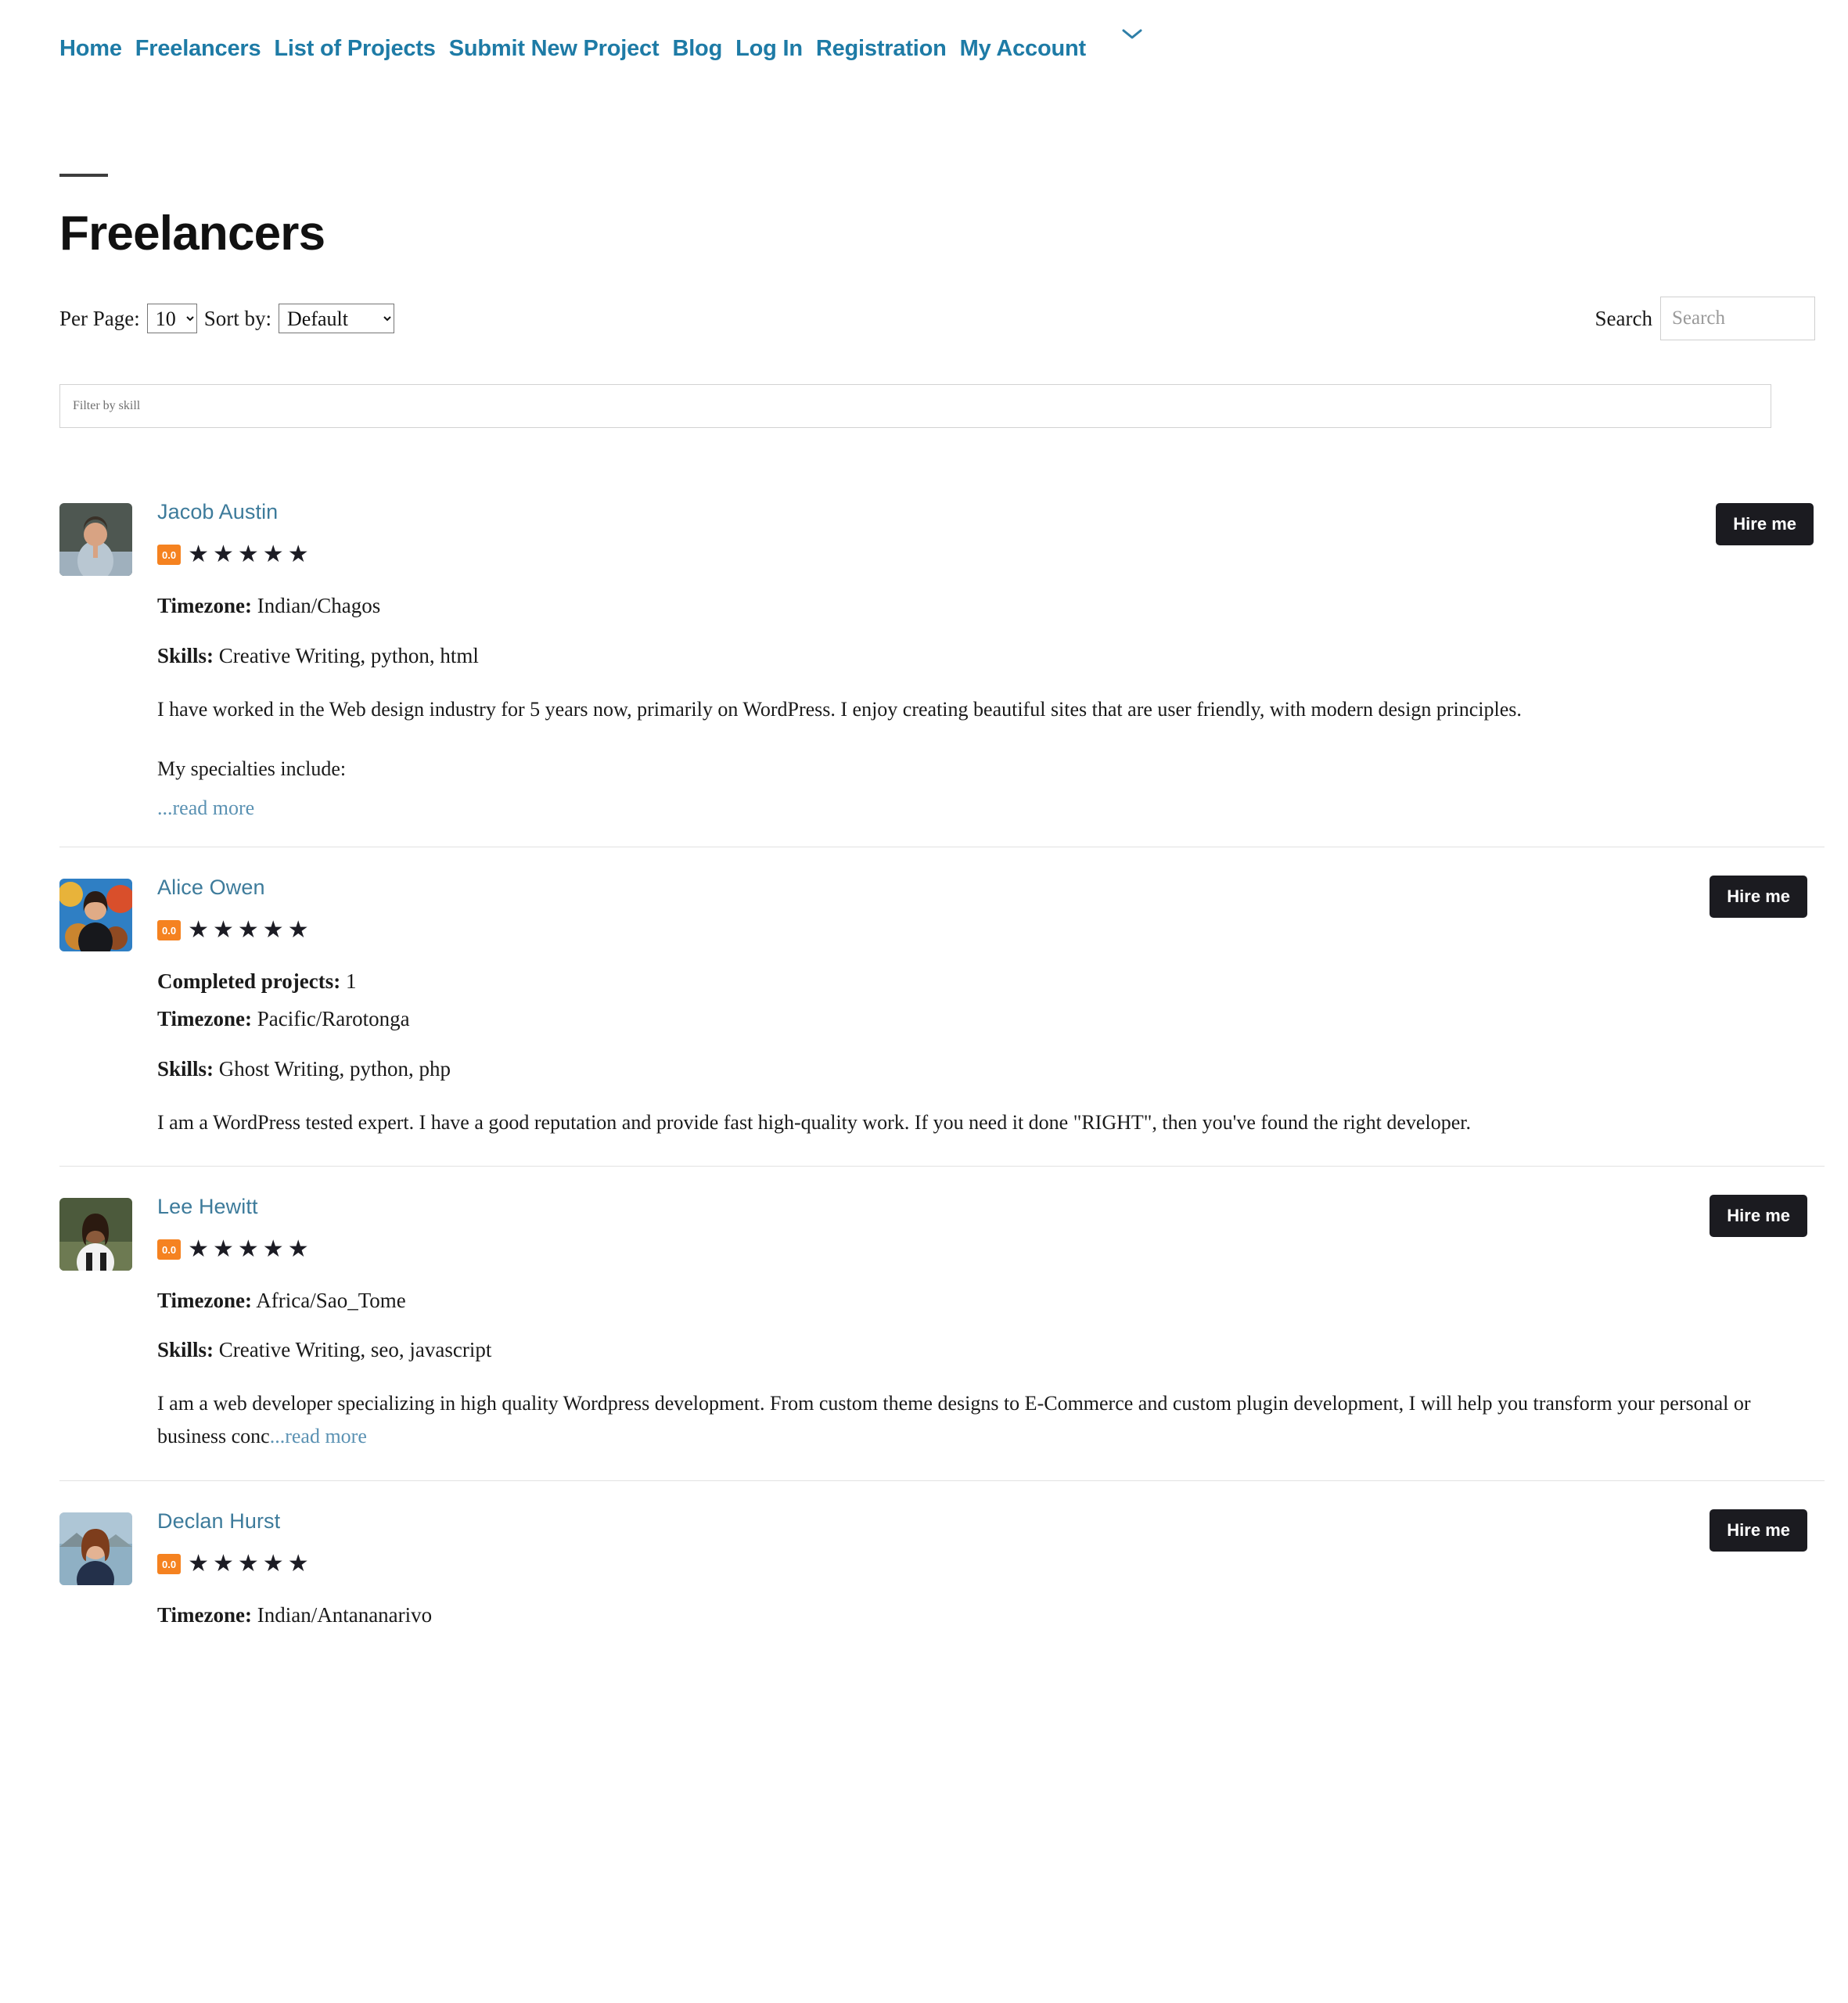  I want to click on freelancer-name-link: Declan Hurst, so click(219, 1522).